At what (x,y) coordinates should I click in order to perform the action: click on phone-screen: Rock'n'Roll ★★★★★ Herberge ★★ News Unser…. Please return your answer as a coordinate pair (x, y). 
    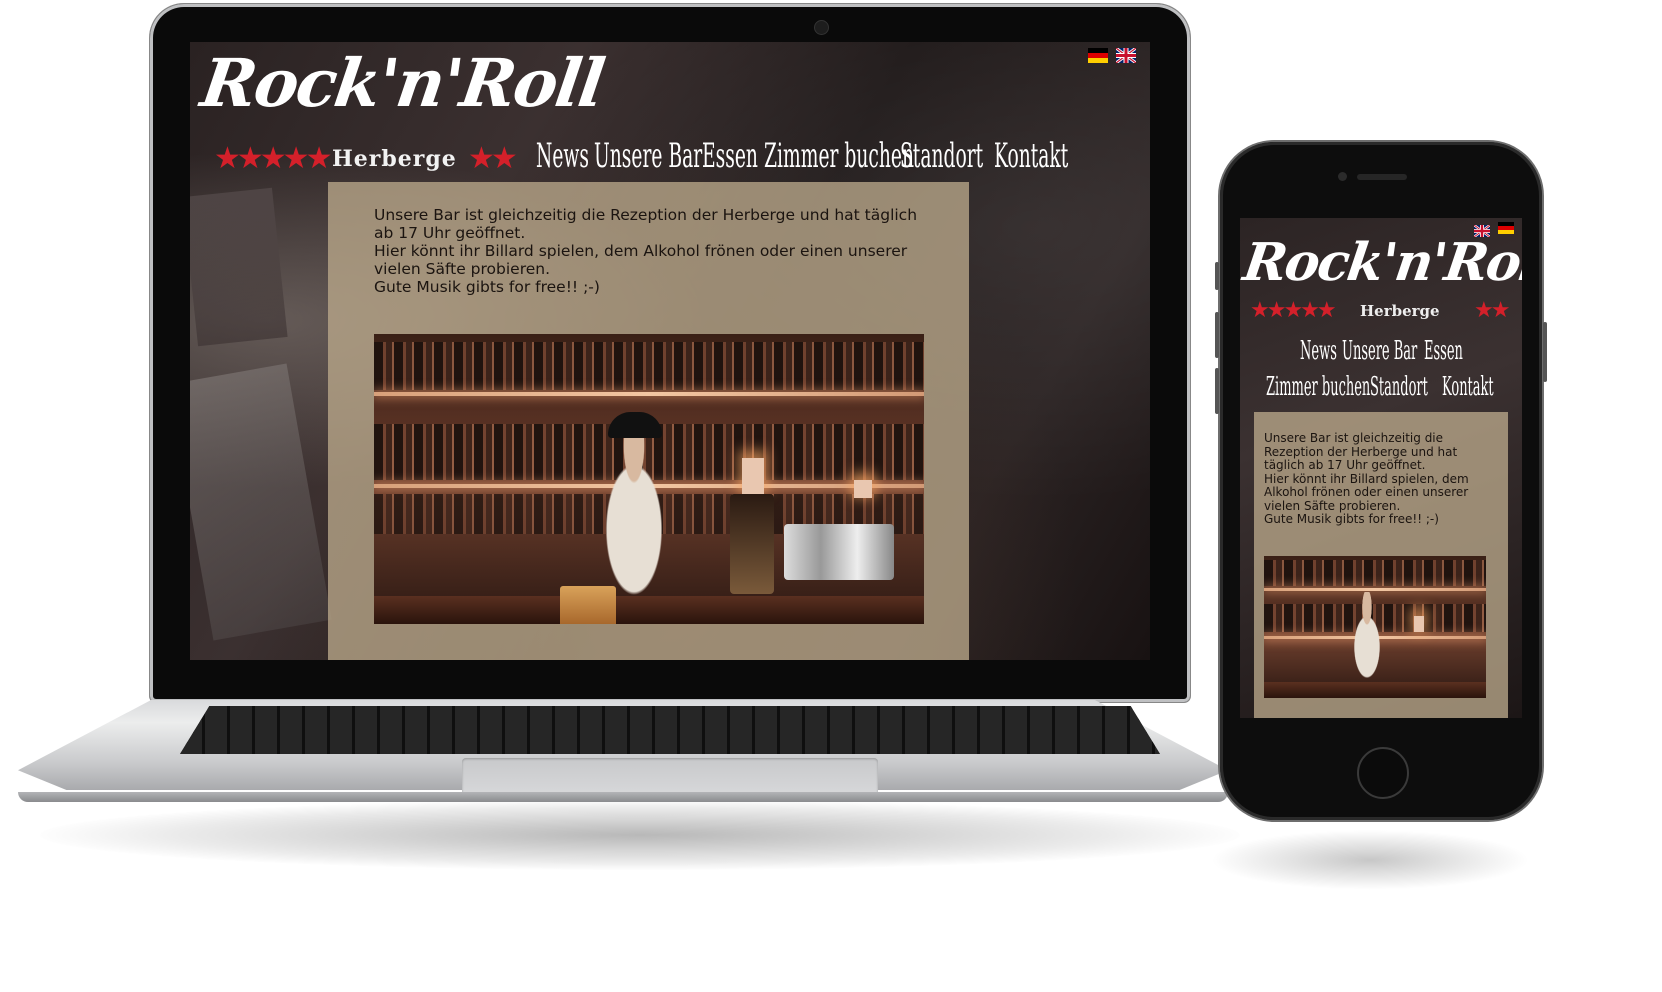
    Looking at the image, I should click on (1381, 468).